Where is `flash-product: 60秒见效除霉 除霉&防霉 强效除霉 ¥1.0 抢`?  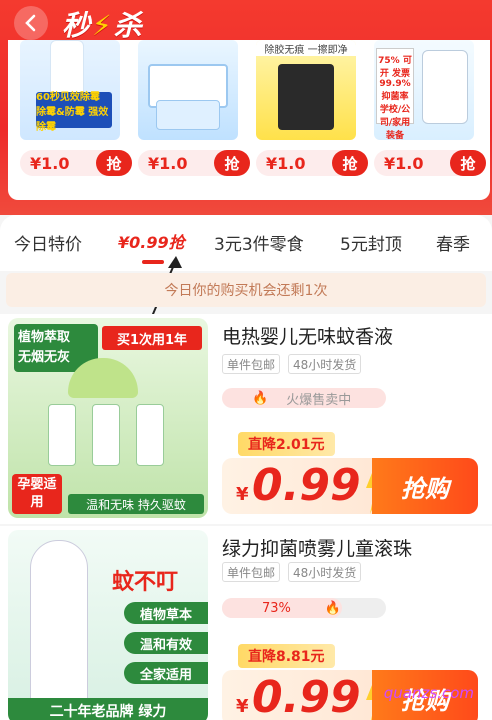 flash-product: 60秒见效除霉 除霉&防霉 强效除霉 ¥1.0 抢 is located at coordinates (76, 108).